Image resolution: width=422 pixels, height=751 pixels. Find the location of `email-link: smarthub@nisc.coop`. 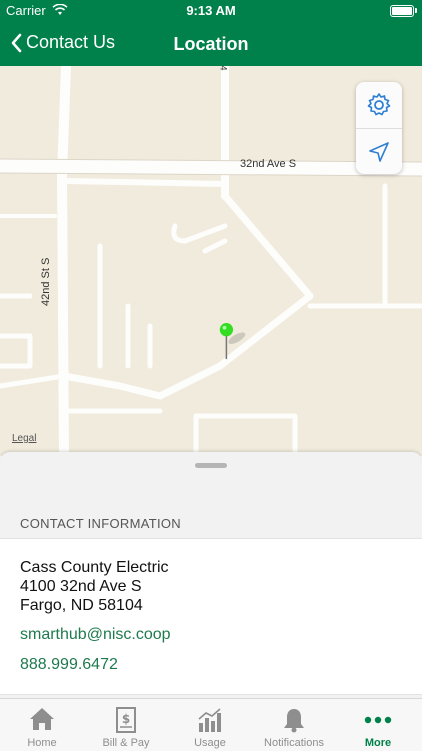

email-link: smarthub@nisc.coop is located at coordinates (95, 635).